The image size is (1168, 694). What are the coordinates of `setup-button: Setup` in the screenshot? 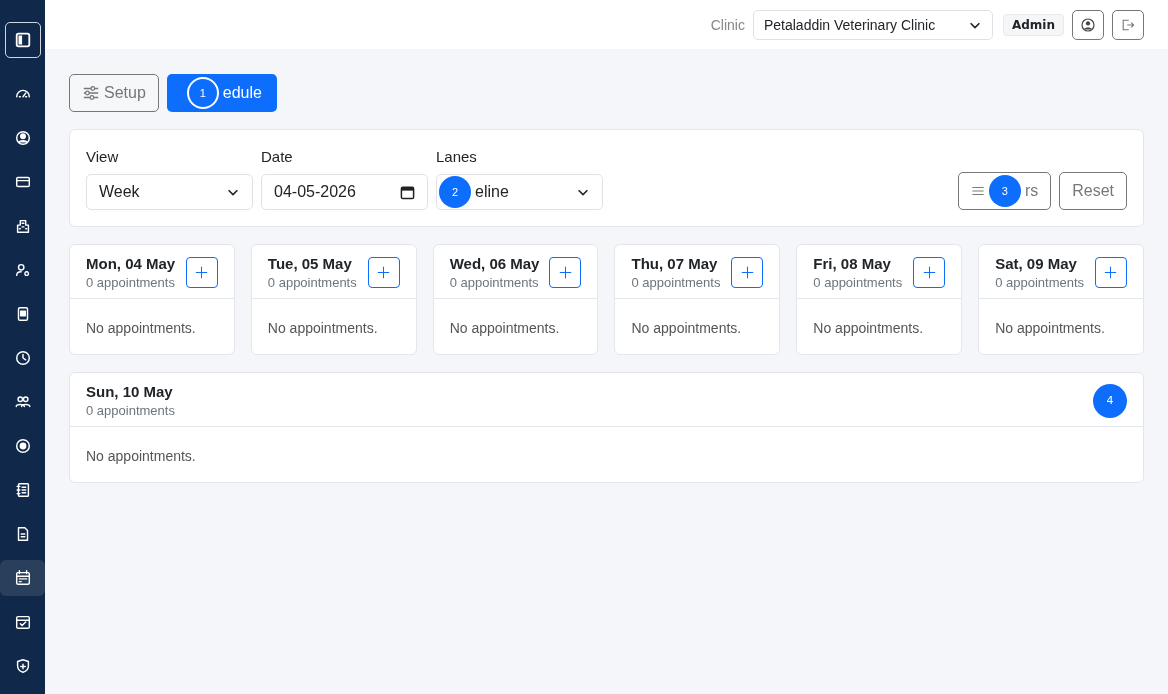 It's located at (114, 93).